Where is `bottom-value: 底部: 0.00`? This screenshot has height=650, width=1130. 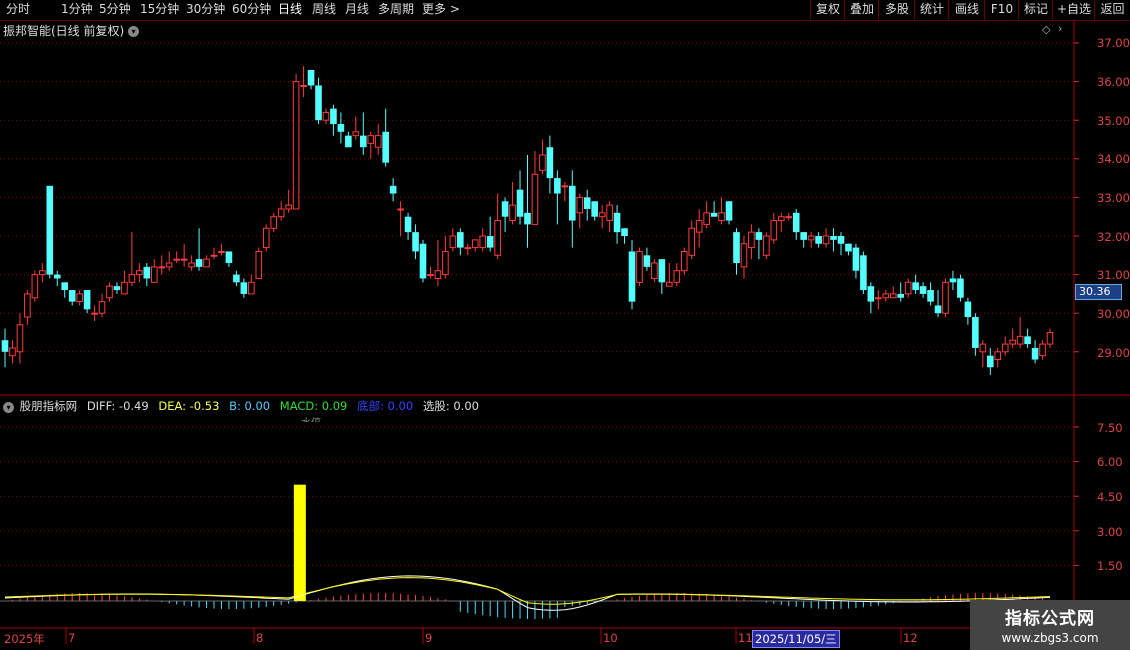
bottom-value: 底部: 0.00 is located at coordinates (385, 406).